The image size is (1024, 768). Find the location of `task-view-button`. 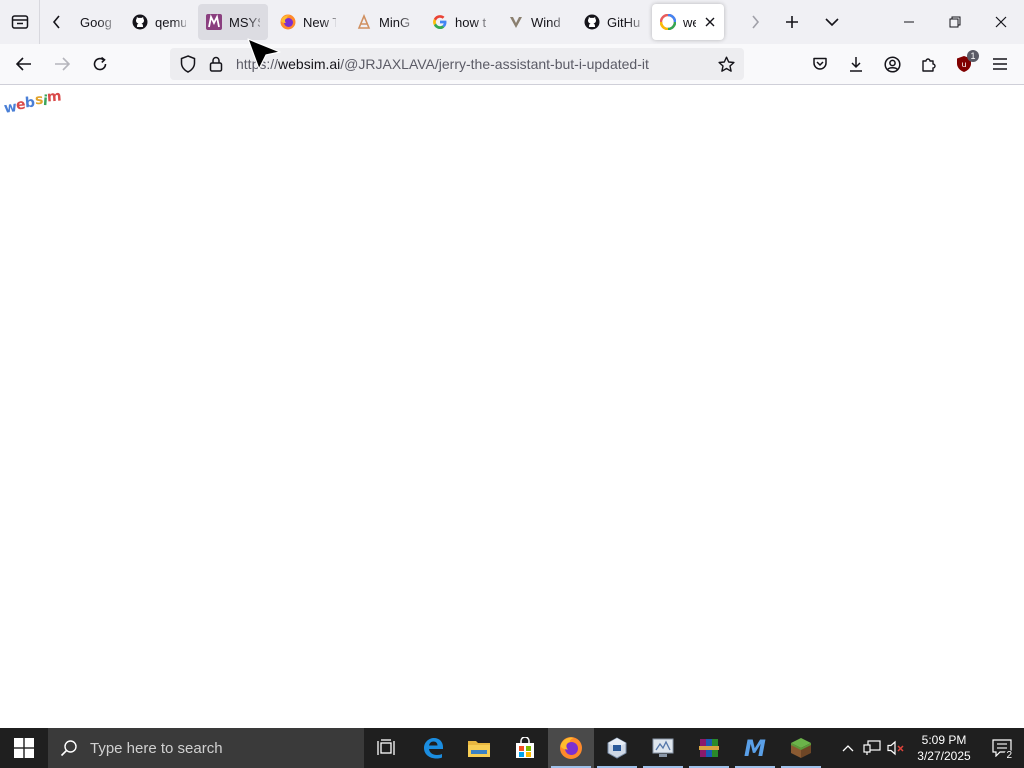

task-view-button is located at coordinates (387, 748).